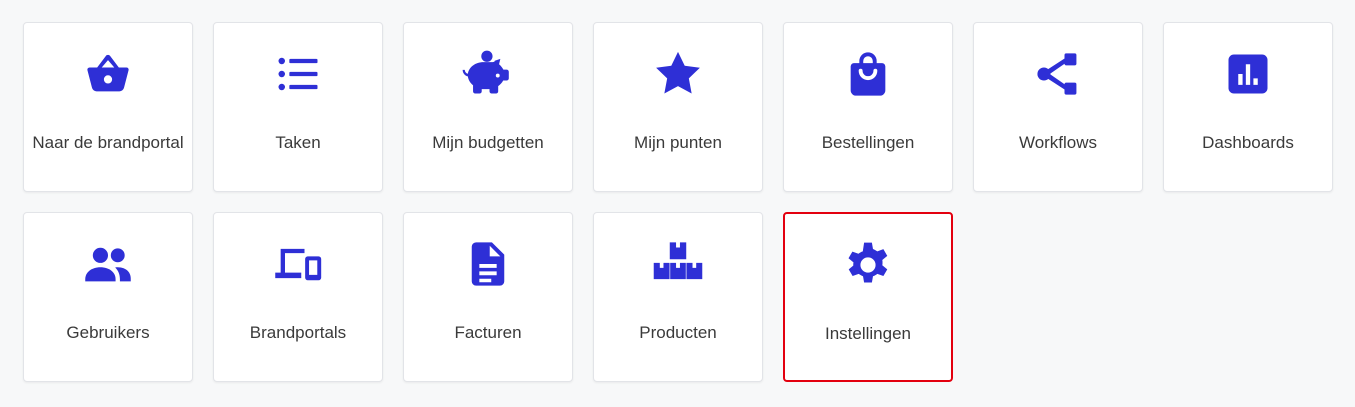  I want to click on tile-label: Taken, so click(298, 142).